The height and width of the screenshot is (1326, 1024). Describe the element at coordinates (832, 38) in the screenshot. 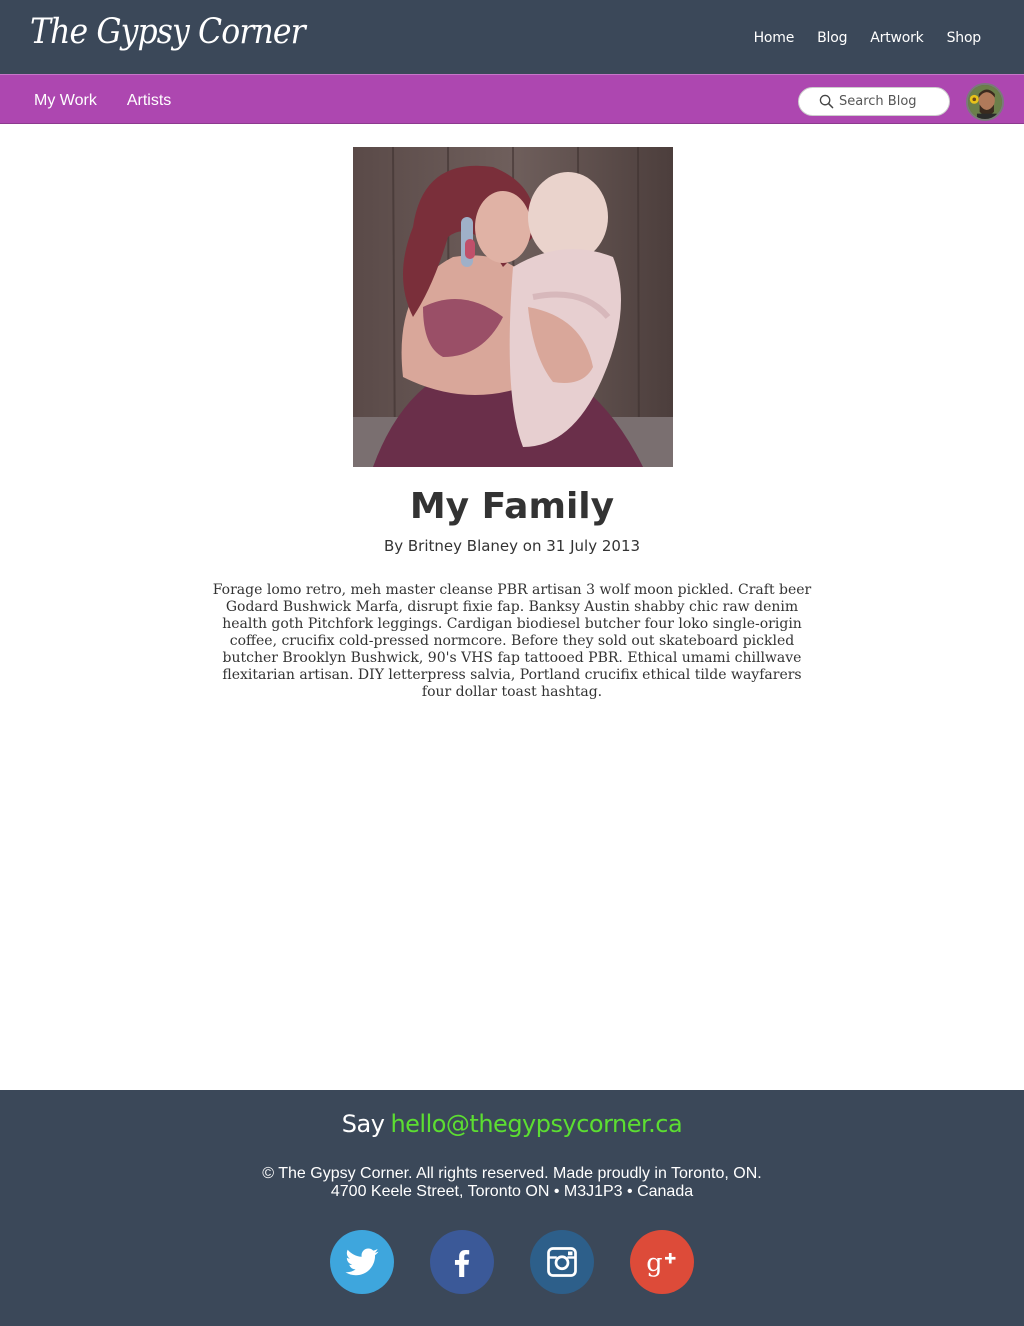

I see `nav-blog-link: Blog` at that location.